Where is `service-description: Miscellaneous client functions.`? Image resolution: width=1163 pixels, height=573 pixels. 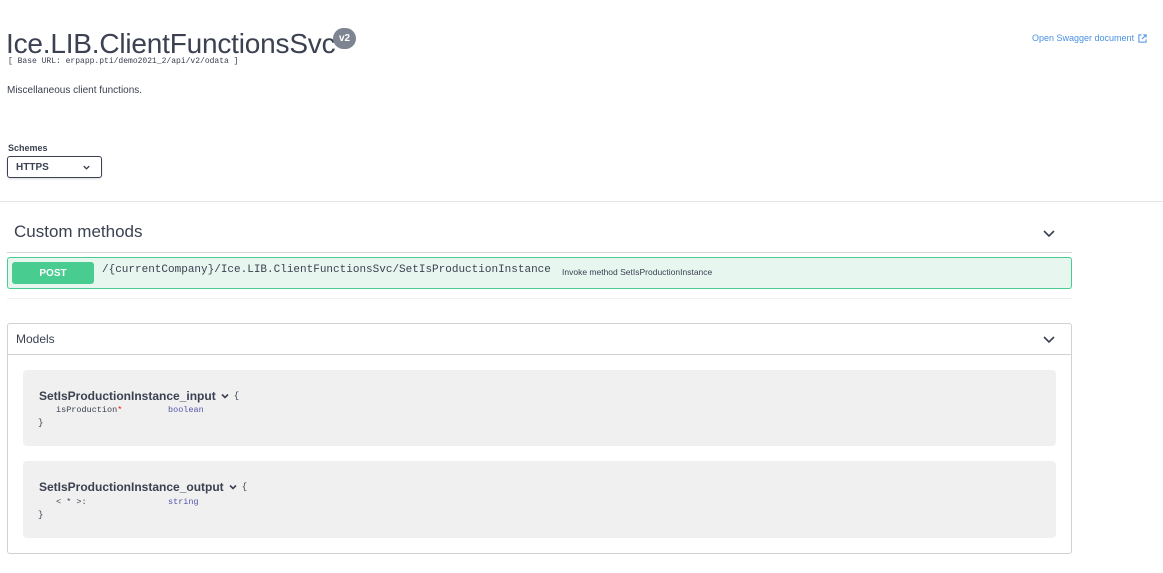 service-description: Miscellaneous client functions. is located at coordinates (75, 90).